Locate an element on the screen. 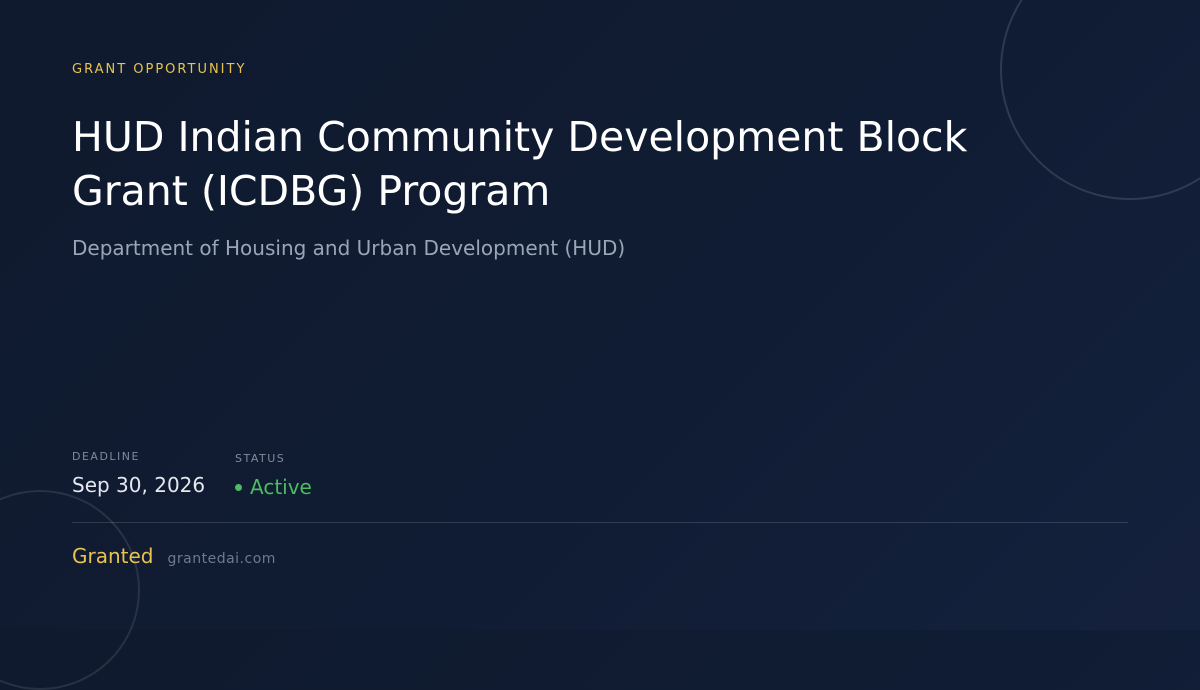 The image size is (1200, 690). status-dot-icon is located at coordinates (238, 487).